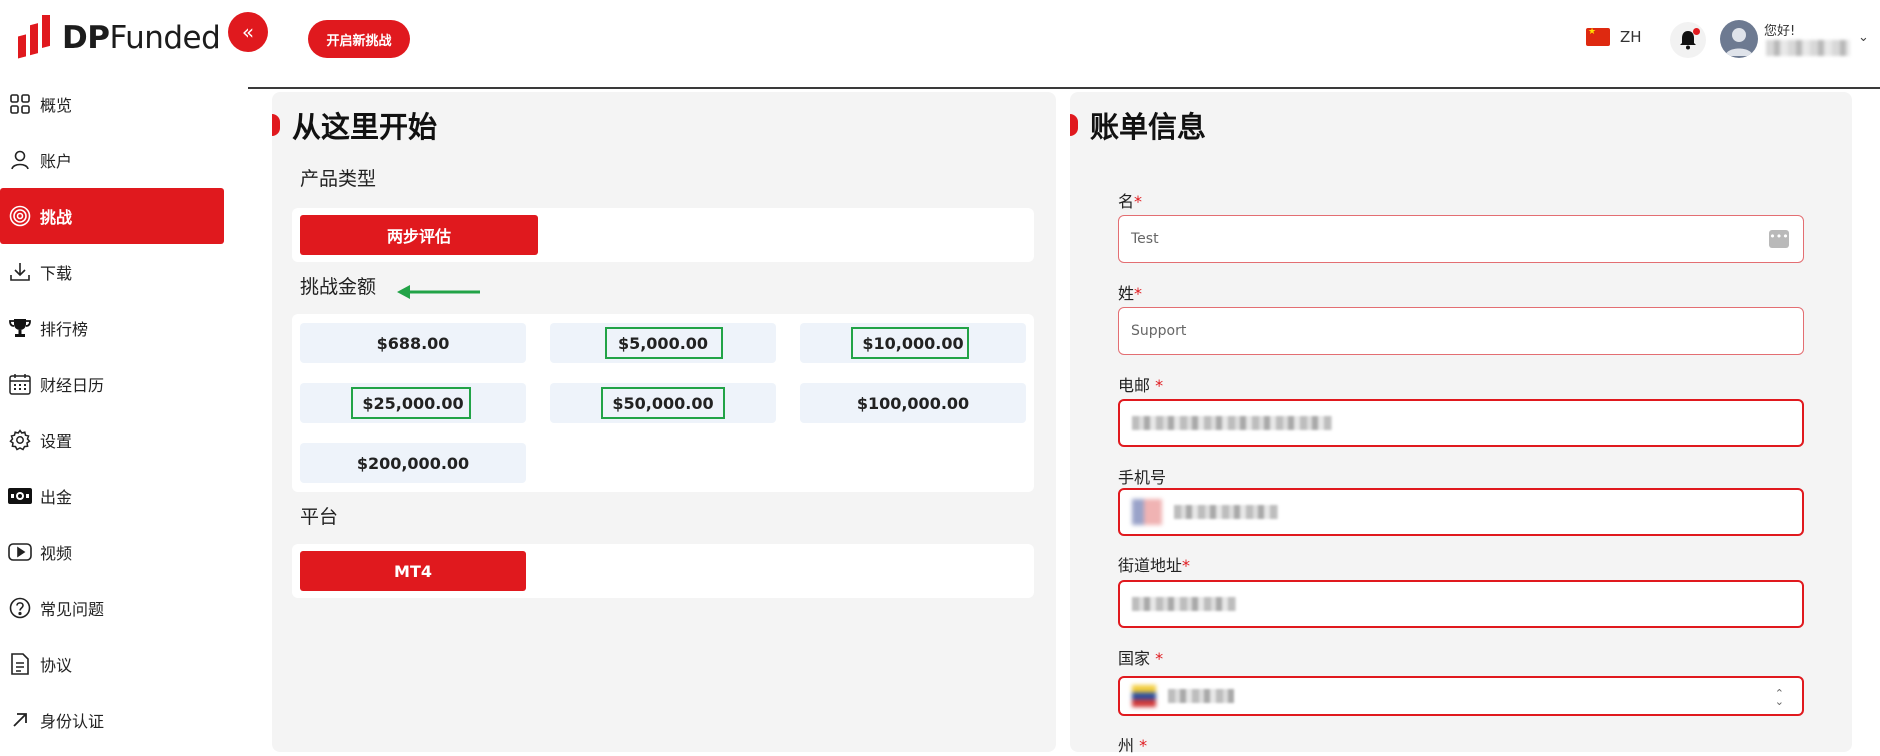 The height and width of the screenshot is (756, 1880). What do you see at coordinates (338, 179) in the screenshot?
I see `product-type-label: 产品类型` at bounding box center [338, 179].